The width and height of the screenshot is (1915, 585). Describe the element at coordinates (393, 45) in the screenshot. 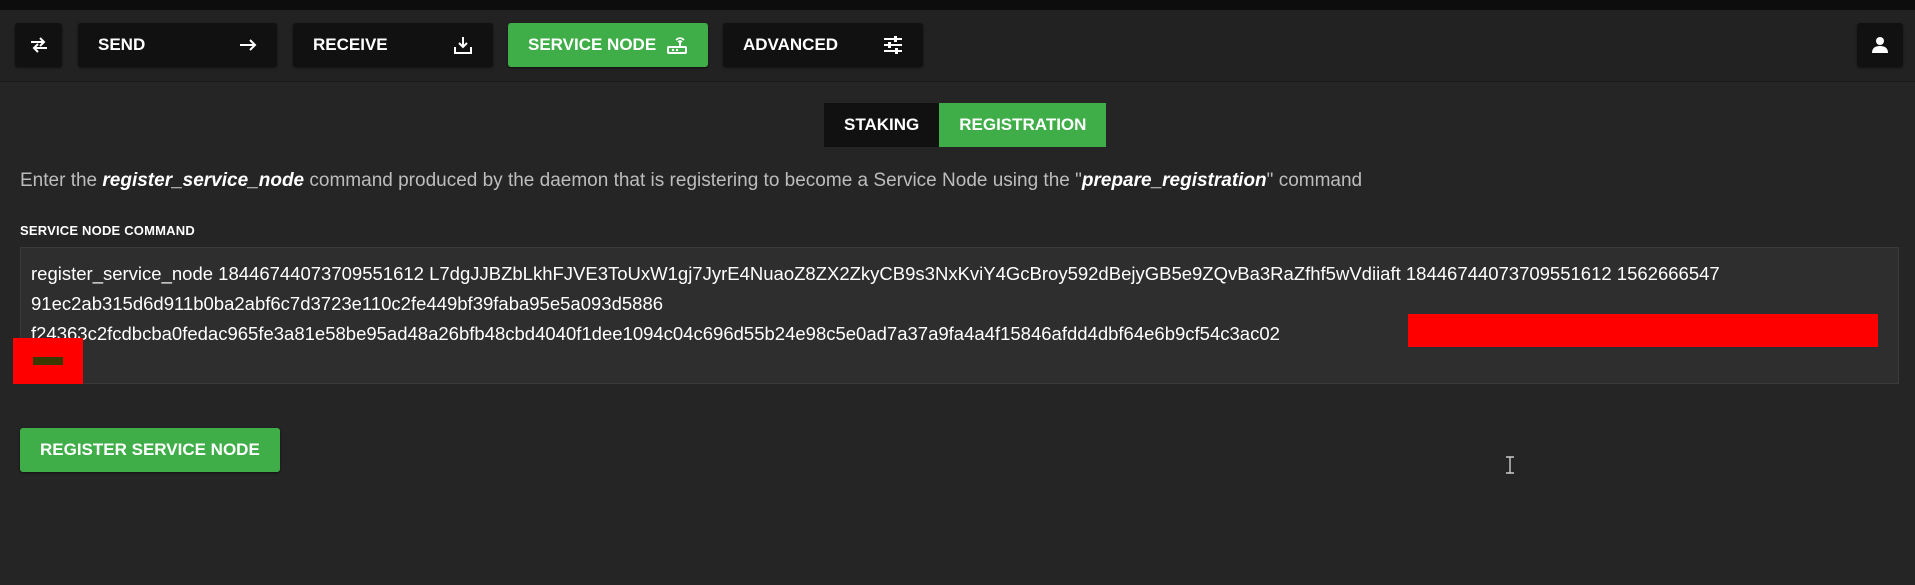

I see `receive-button: RECEIVE` at that location.